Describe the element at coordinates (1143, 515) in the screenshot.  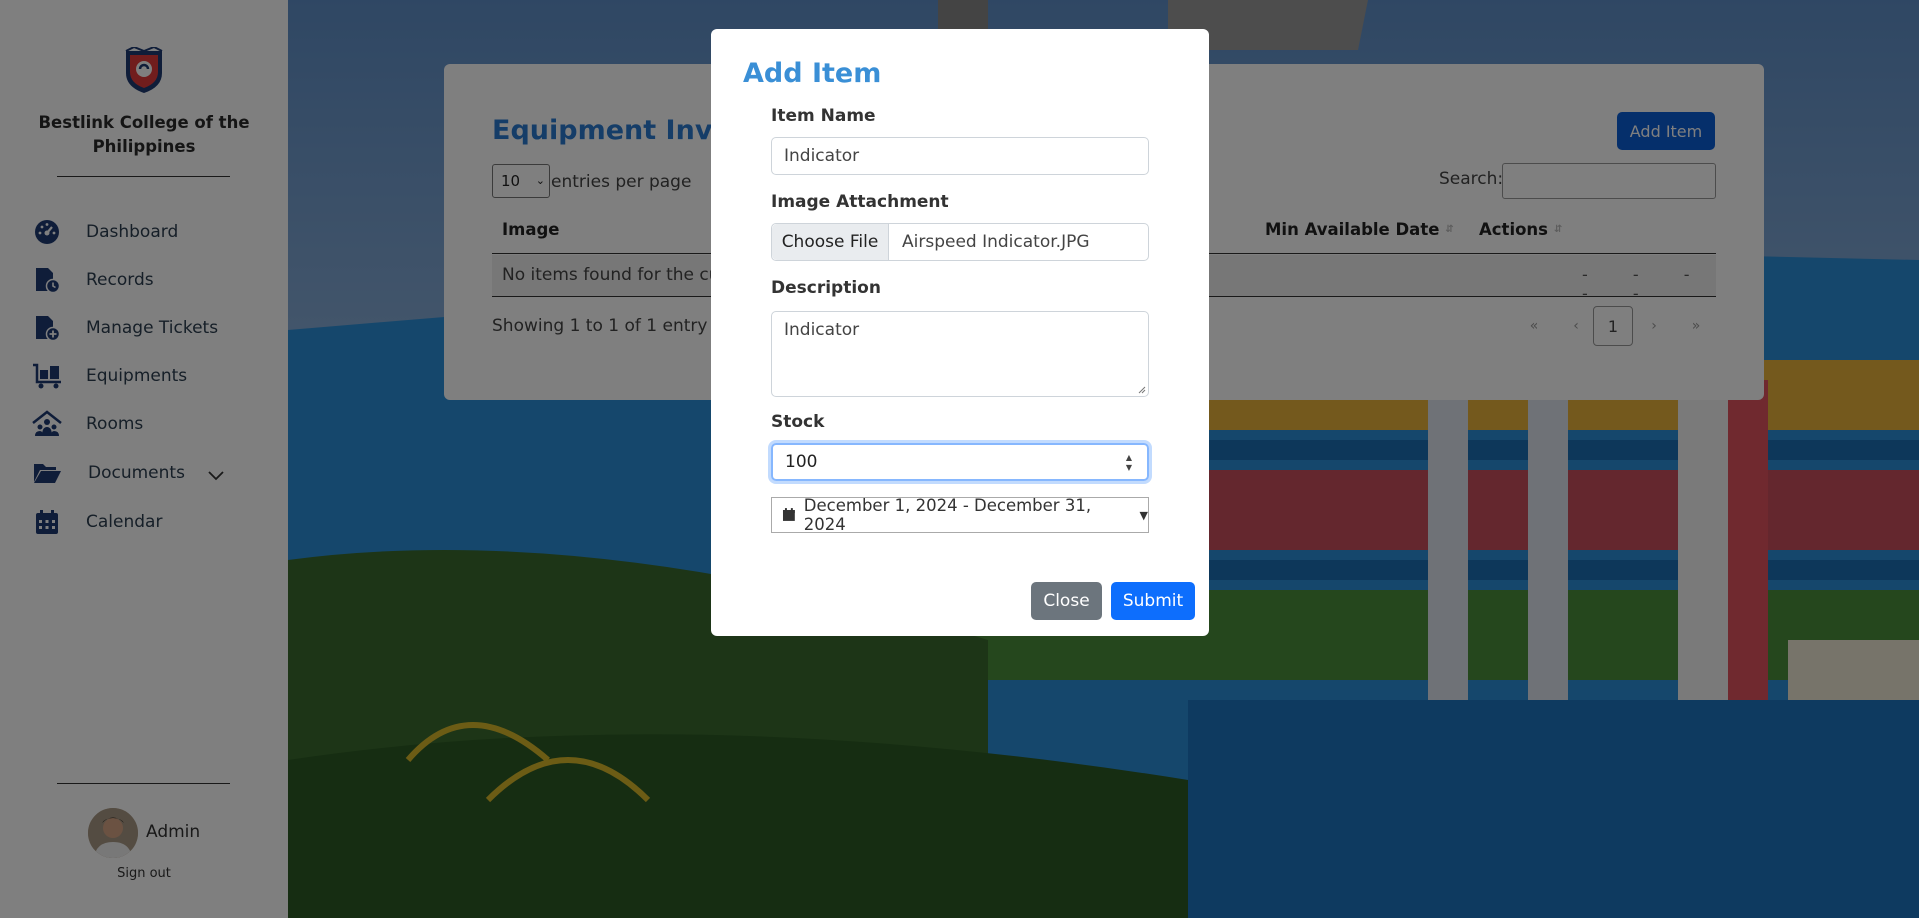
I see `caret-down-icon: ▼` at that location.